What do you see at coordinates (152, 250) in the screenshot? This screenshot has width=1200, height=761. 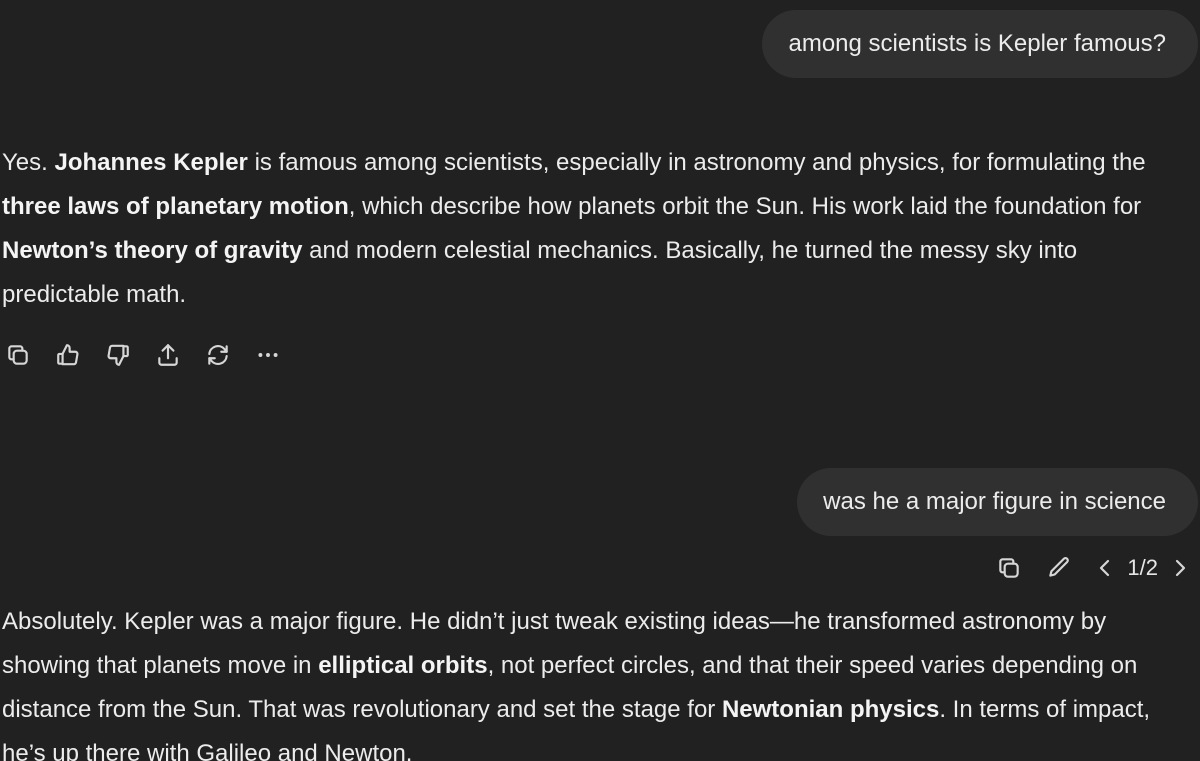 I see `bold-text: Newton’s theory of gravity` at bounding box center [152, 250].